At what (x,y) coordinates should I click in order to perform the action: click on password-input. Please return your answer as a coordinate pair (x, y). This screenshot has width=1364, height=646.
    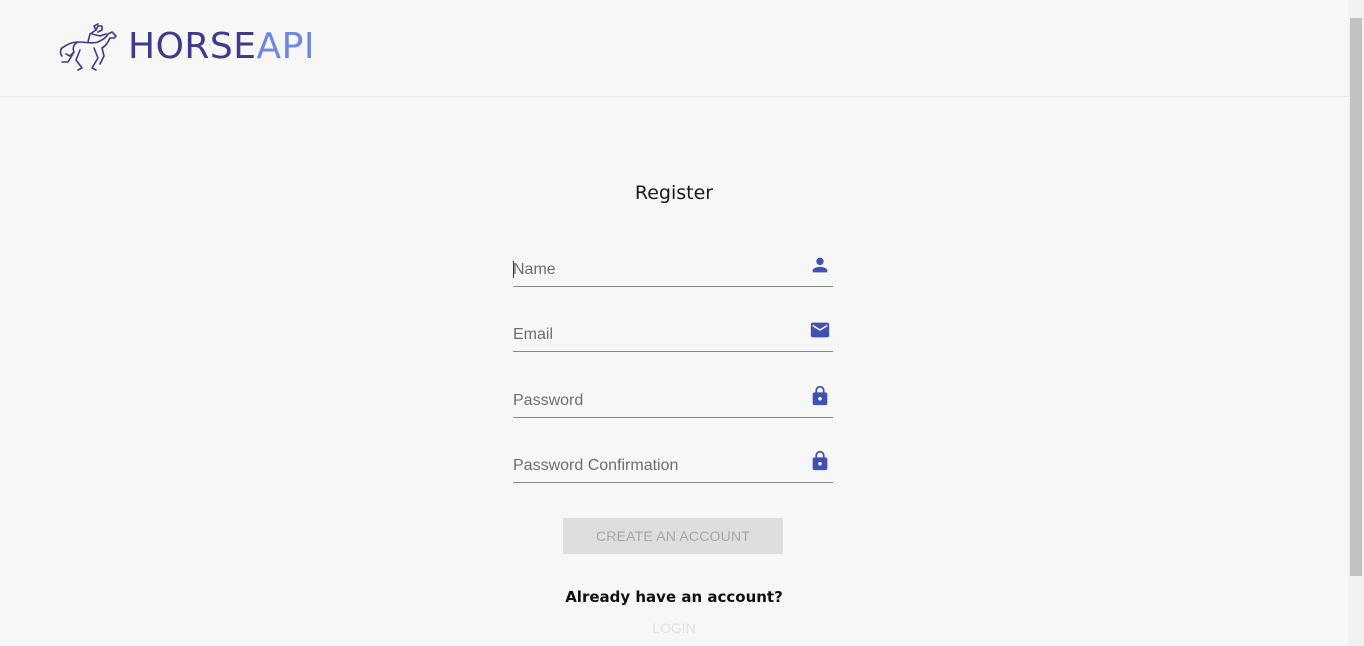
    Looking at the image, I should click on (653, 401).